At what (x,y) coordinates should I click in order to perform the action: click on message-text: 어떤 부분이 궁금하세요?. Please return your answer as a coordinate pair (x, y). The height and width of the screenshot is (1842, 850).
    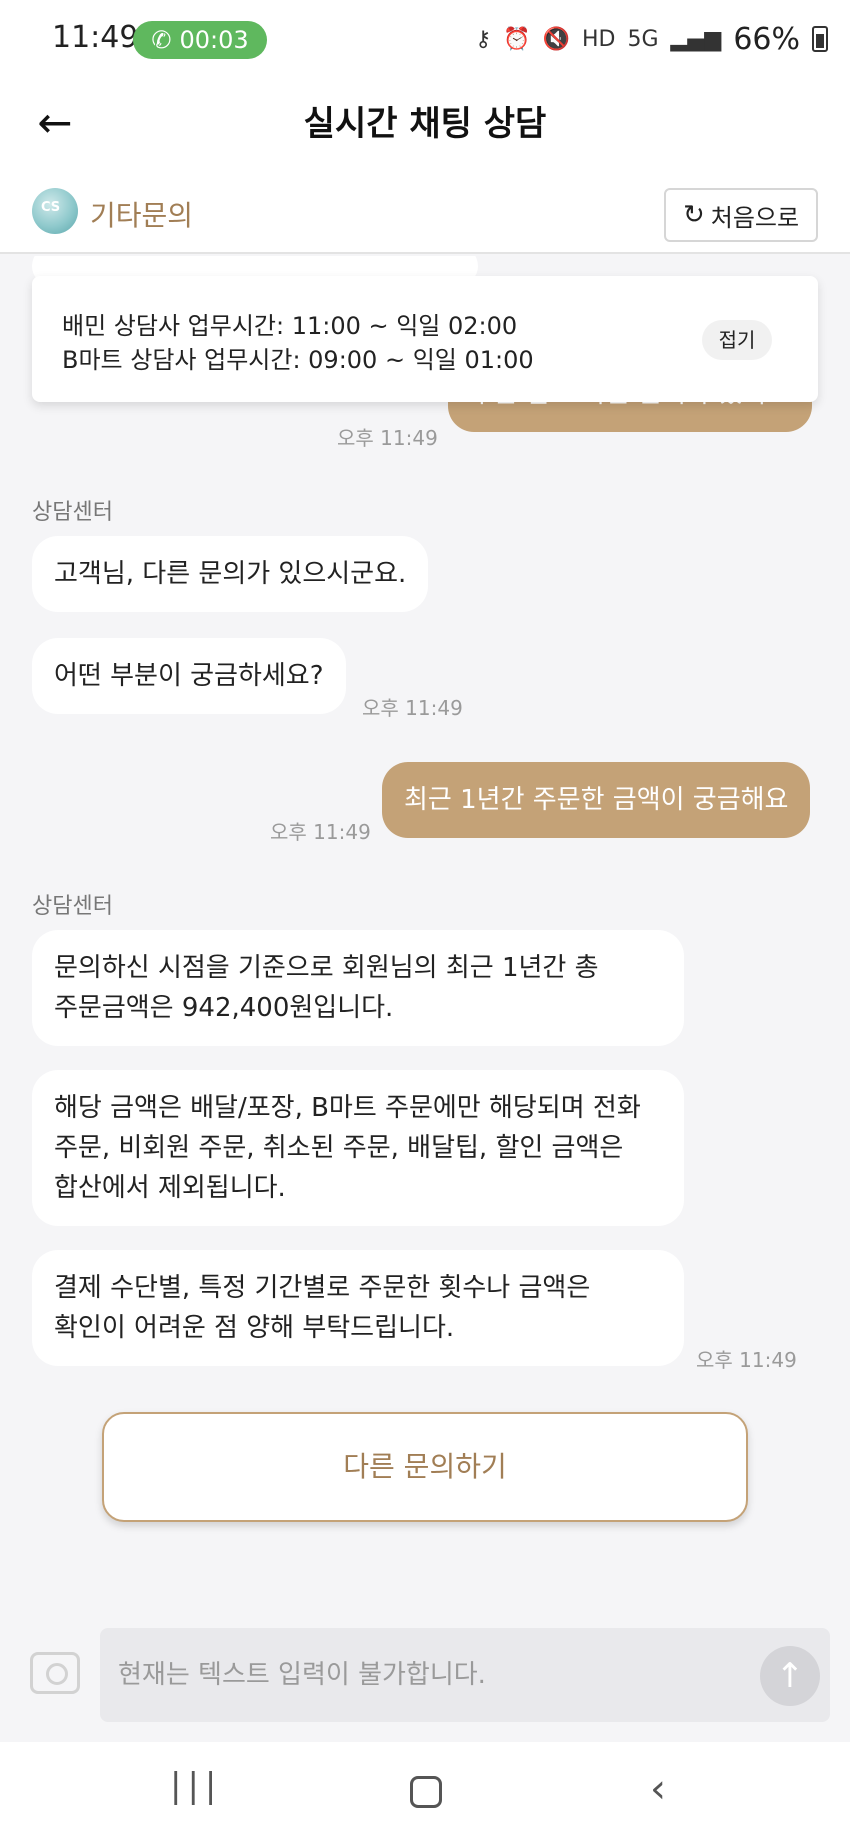
    Looking at the image, I should click on (189, 676).